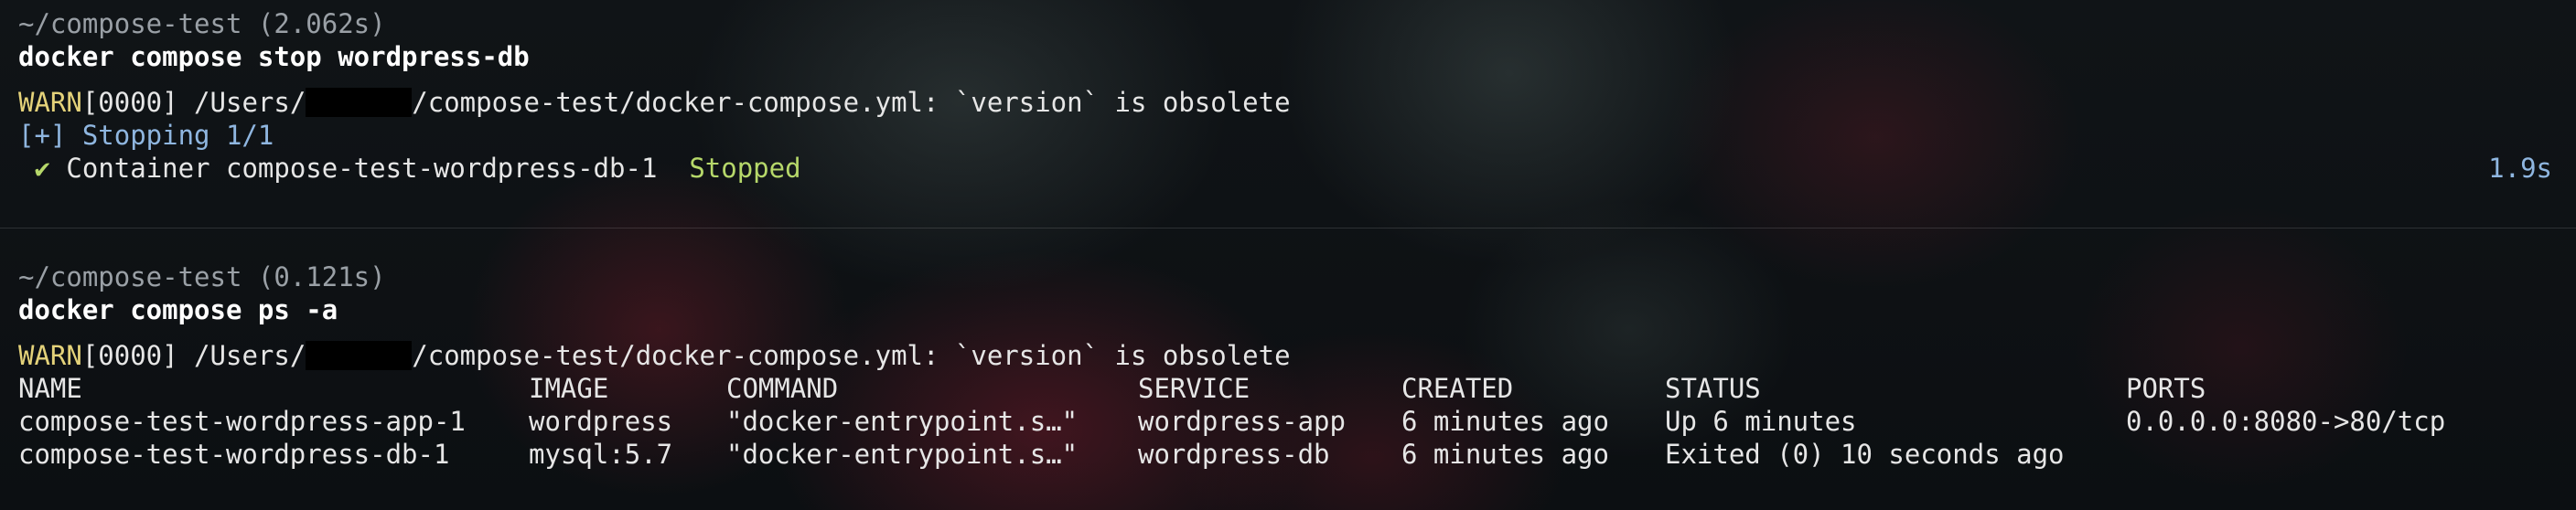 The width and height of the screenshot is (2576, 510). What do you see at coordinates (2286, 422) in the screenshot?
I see `cell-ports: 0.0.0.0:8080->80/tcp` at bounding box center [2286, 422].